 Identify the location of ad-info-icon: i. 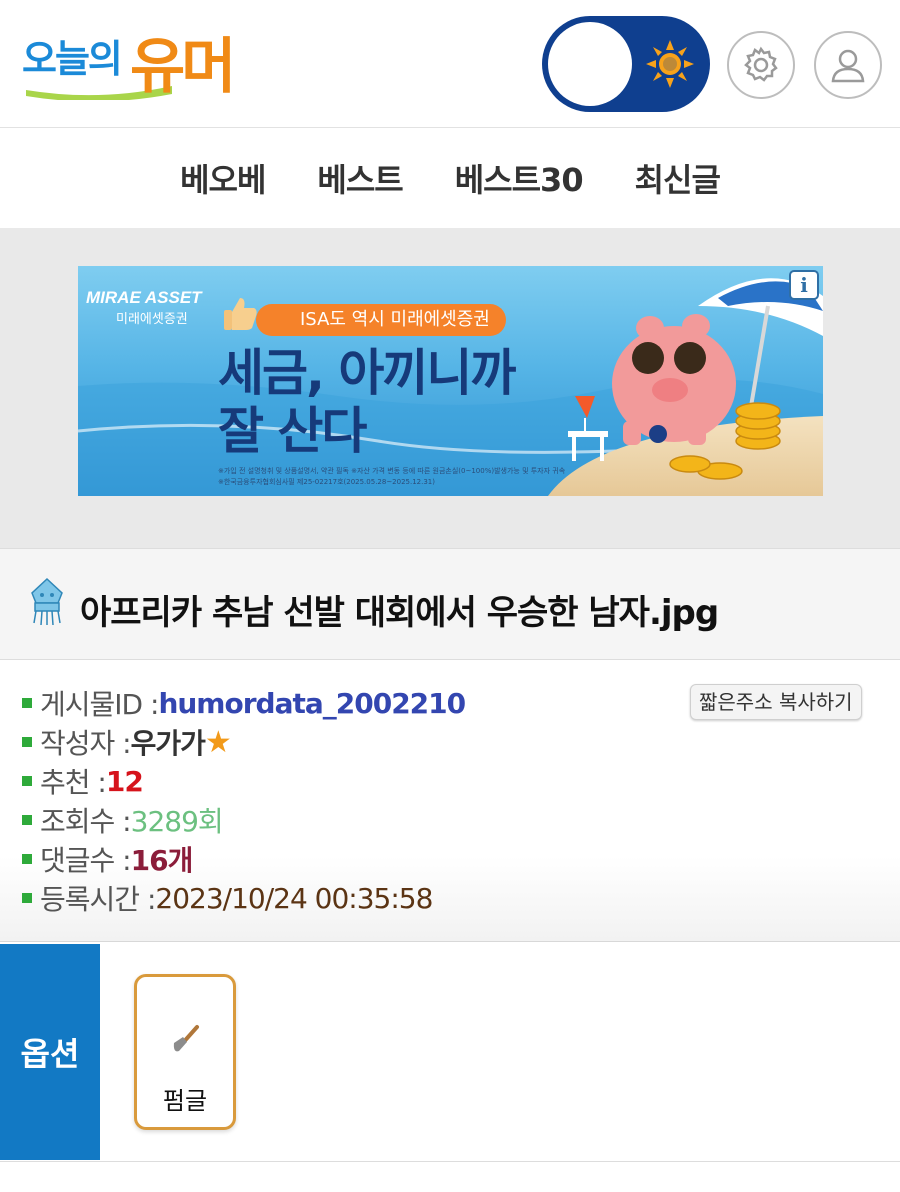
(804, 285).